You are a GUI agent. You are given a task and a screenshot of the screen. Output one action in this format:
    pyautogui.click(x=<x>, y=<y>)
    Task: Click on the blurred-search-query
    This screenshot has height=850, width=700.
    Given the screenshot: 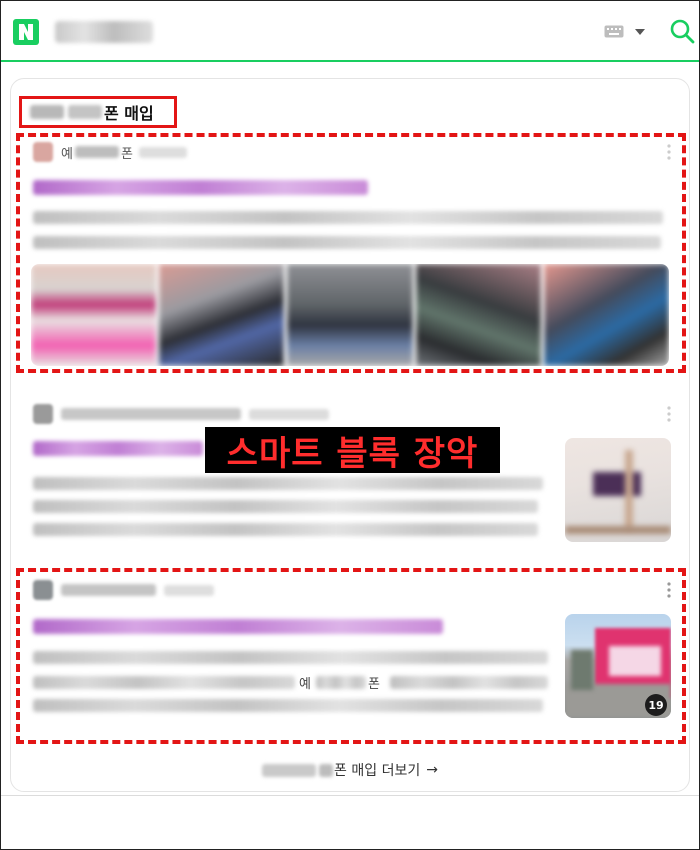 What is the action you would take?
    pyautogui.click(x=104, y=32)
    